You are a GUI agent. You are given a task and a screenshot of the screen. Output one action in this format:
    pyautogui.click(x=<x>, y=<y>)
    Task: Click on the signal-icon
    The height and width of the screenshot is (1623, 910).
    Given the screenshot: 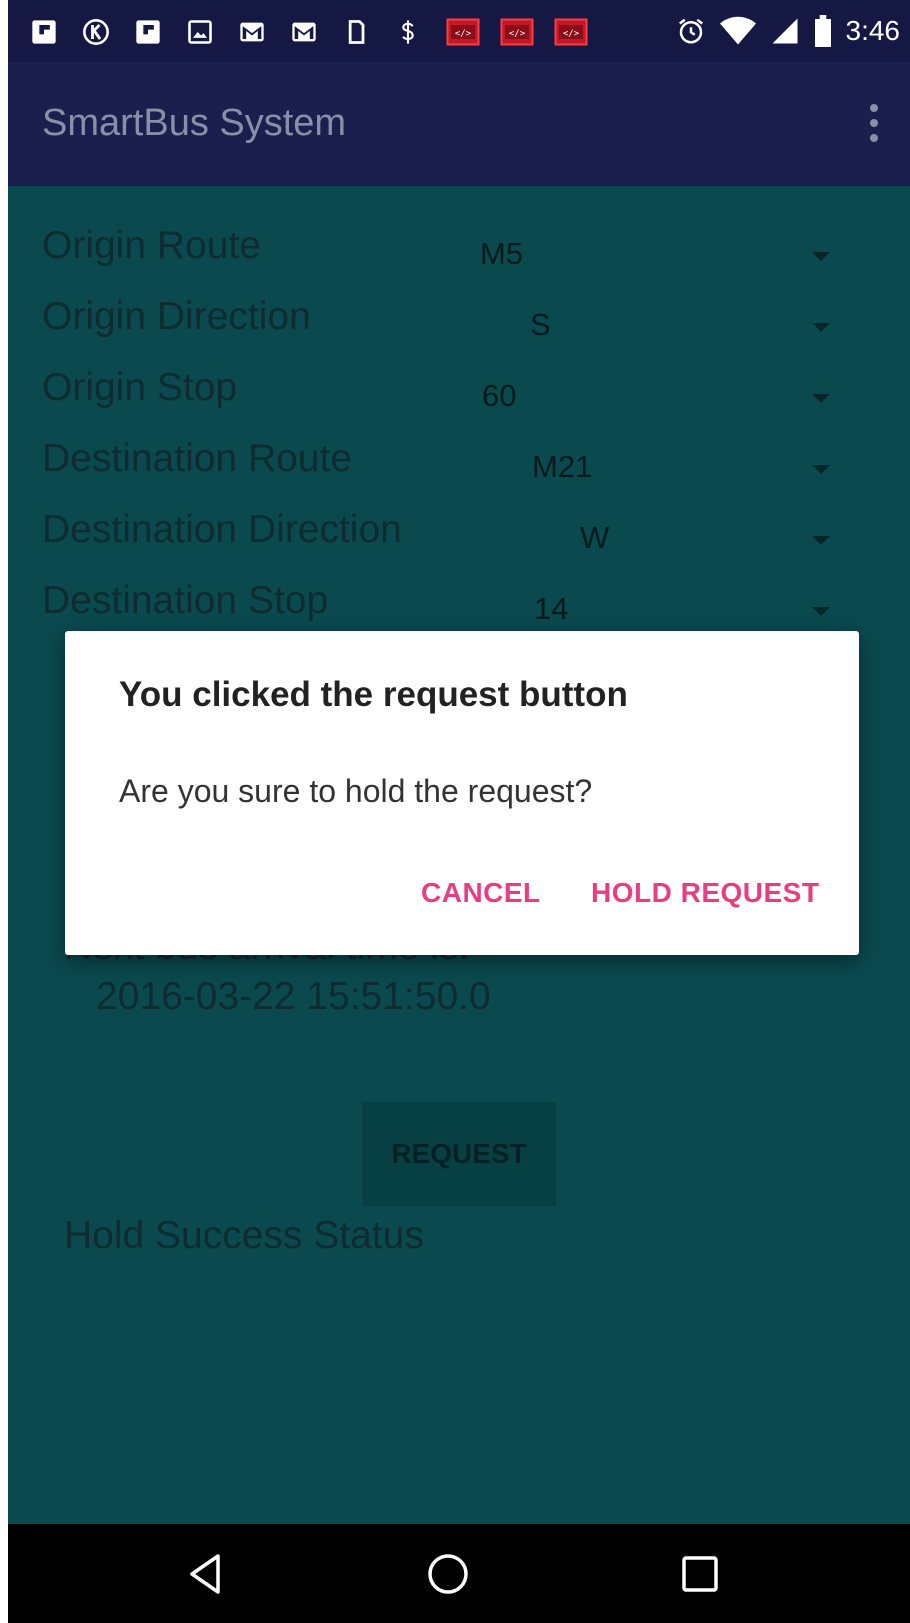 What is the action you would take?
    pyautogui.click(x=785, y=31)
    